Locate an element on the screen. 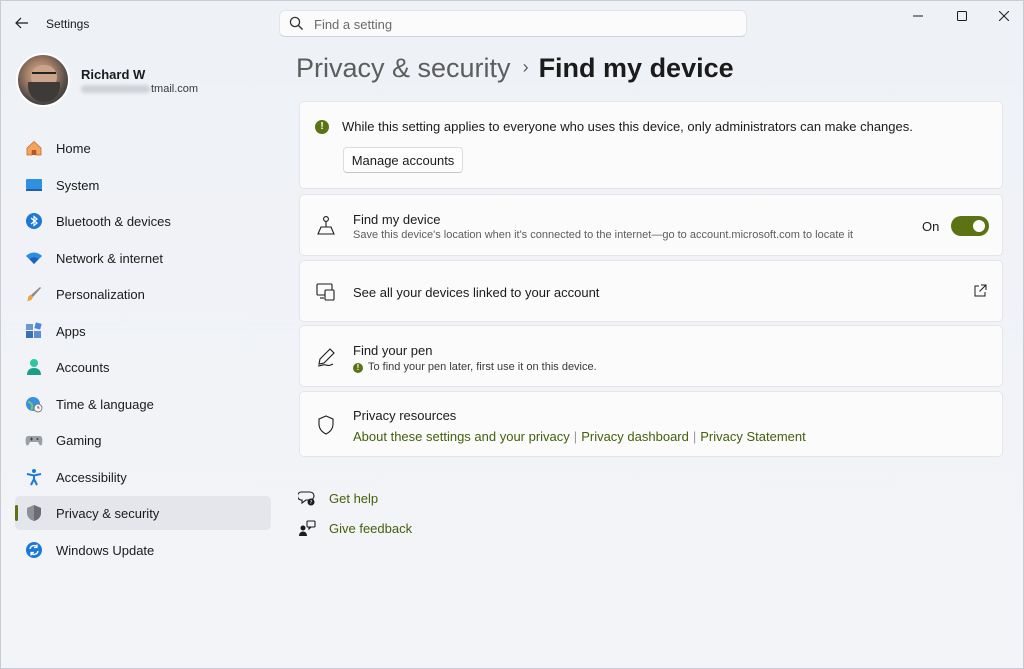 The image size is (1024, 669). privacy-link-about: About these settings and your privacy is located at coordinates (461, 436).